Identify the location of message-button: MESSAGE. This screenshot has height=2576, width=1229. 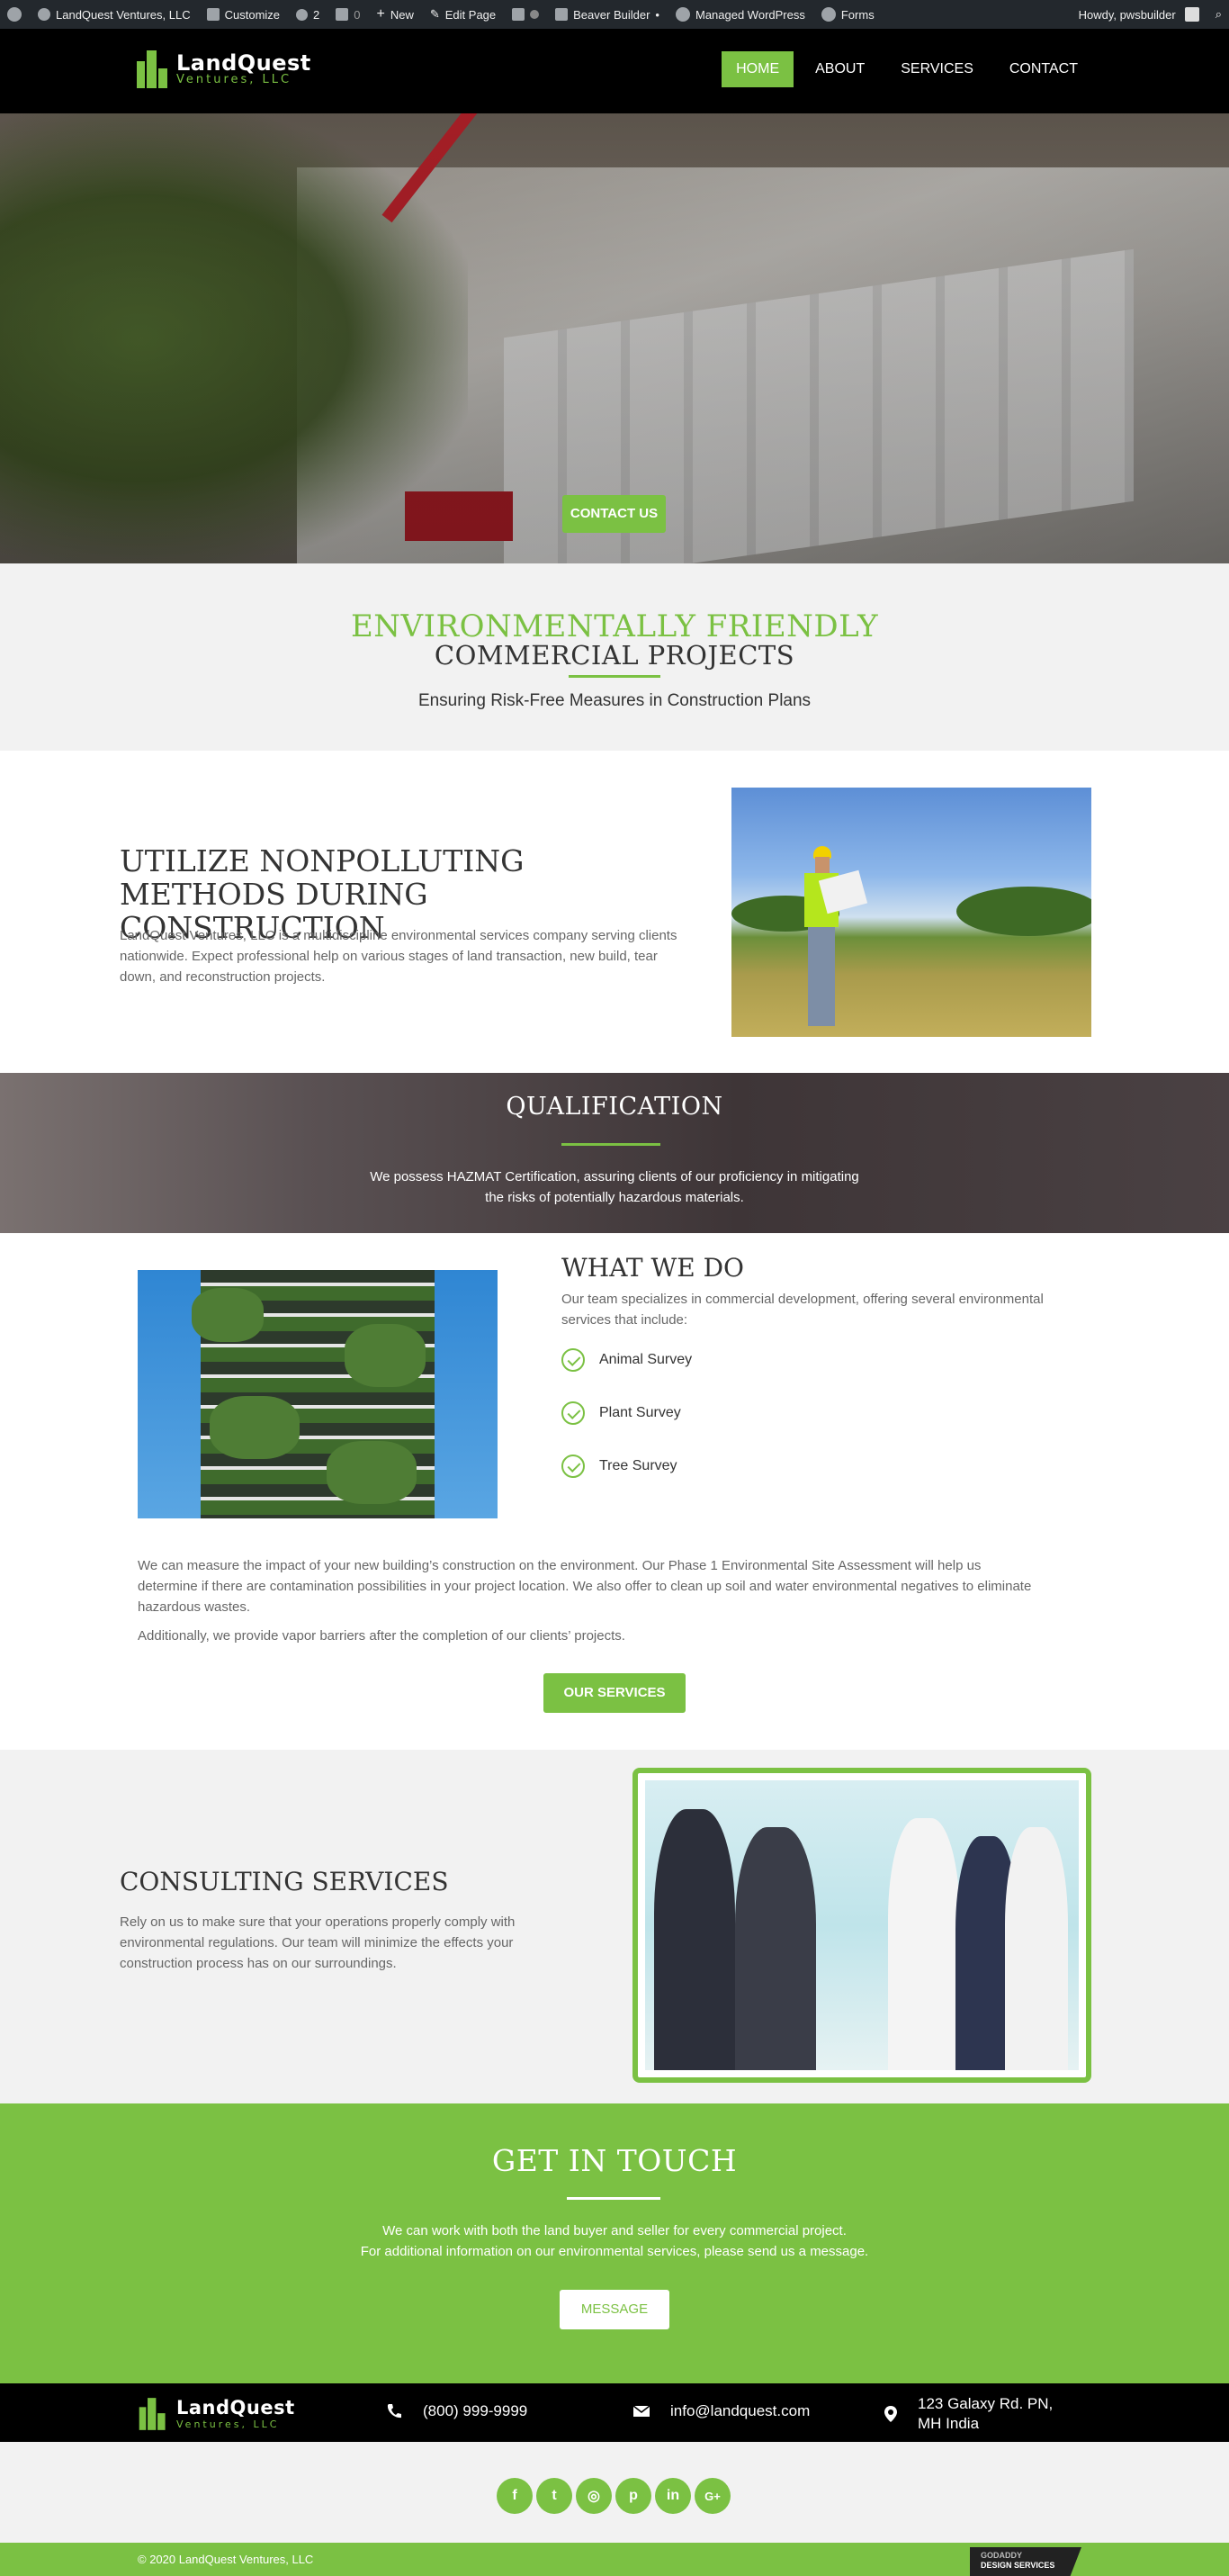
(614, 2309).